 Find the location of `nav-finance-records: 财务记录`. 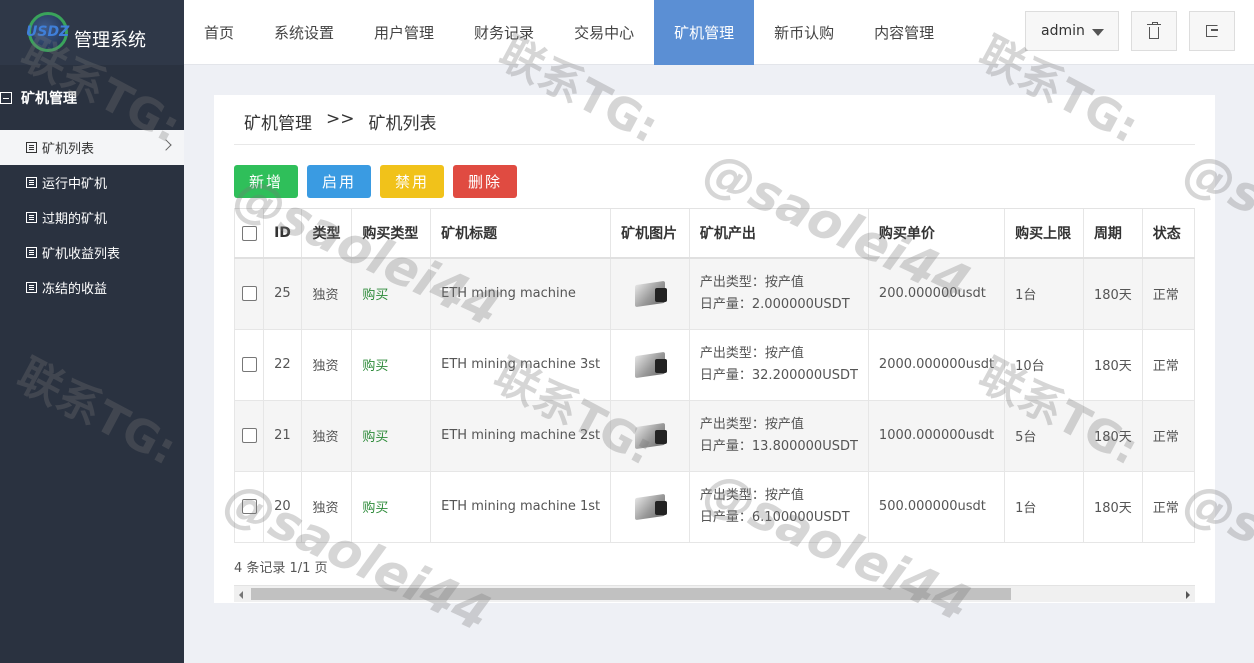

nav-finance-records: 财务记录 is located at coordinates (504, 32).